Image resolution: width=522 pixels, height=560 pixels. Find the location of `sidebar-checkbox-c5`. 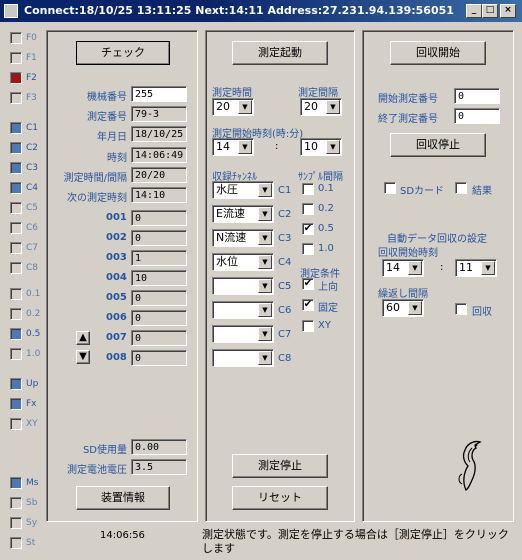

sidebar-checkbox-c5 is located at coordinates (16, 208).